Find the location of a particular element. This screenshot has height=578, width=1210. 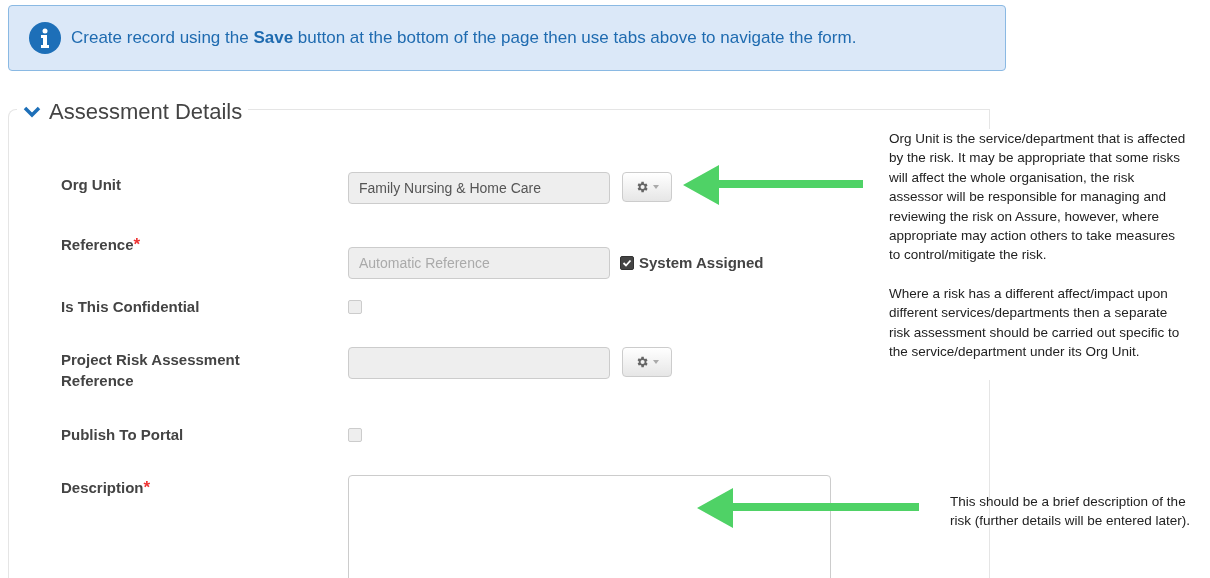

field-label: Project Risk Assessment Reference is located at coordinates (151, 370).